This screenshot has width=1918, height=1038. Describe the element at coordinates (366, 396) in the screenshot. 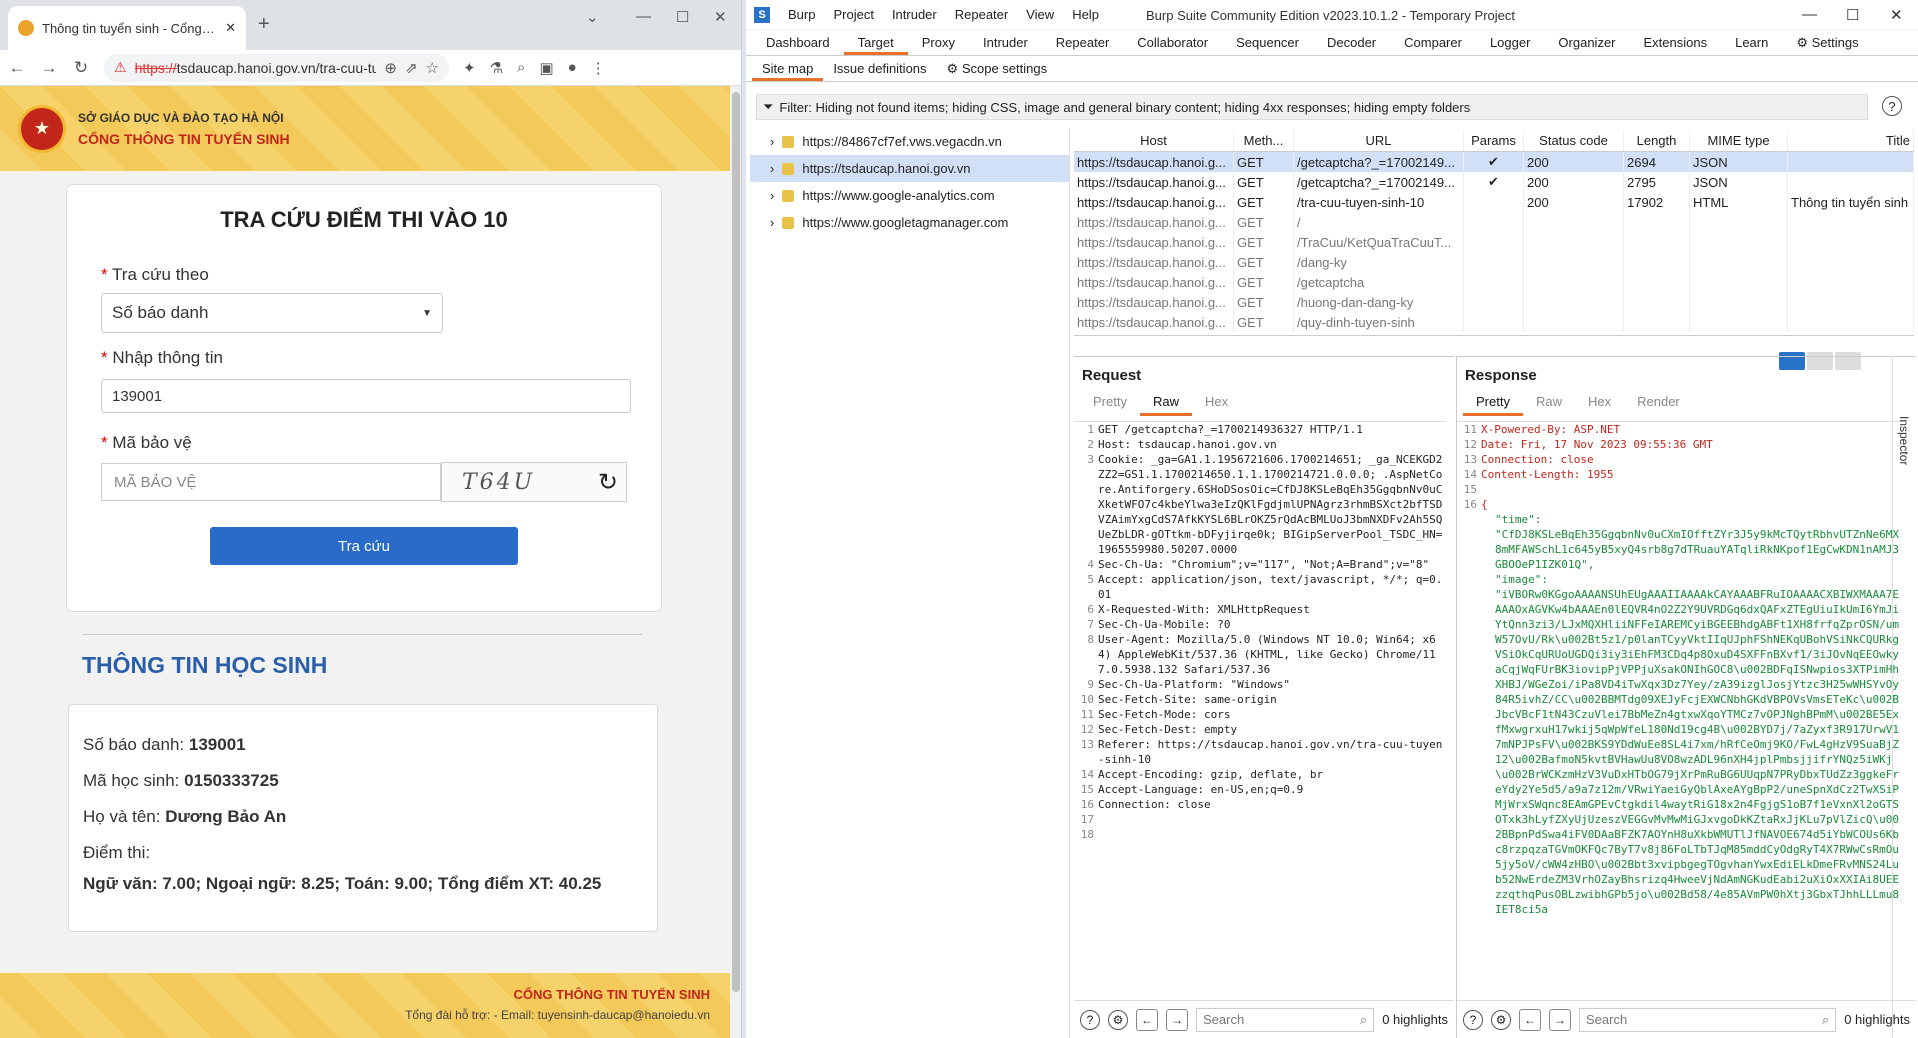

I see `info-input: 139001` at that location.